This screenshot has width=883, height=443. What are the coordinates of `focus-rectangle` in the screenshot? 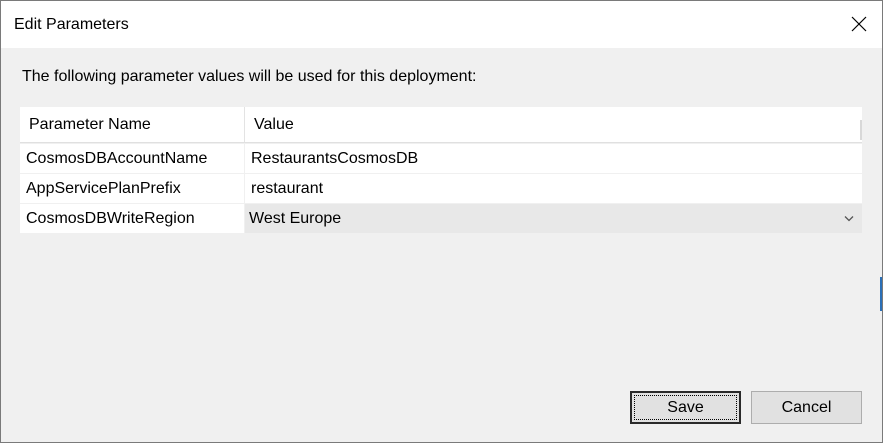 It's located at (685, 407).